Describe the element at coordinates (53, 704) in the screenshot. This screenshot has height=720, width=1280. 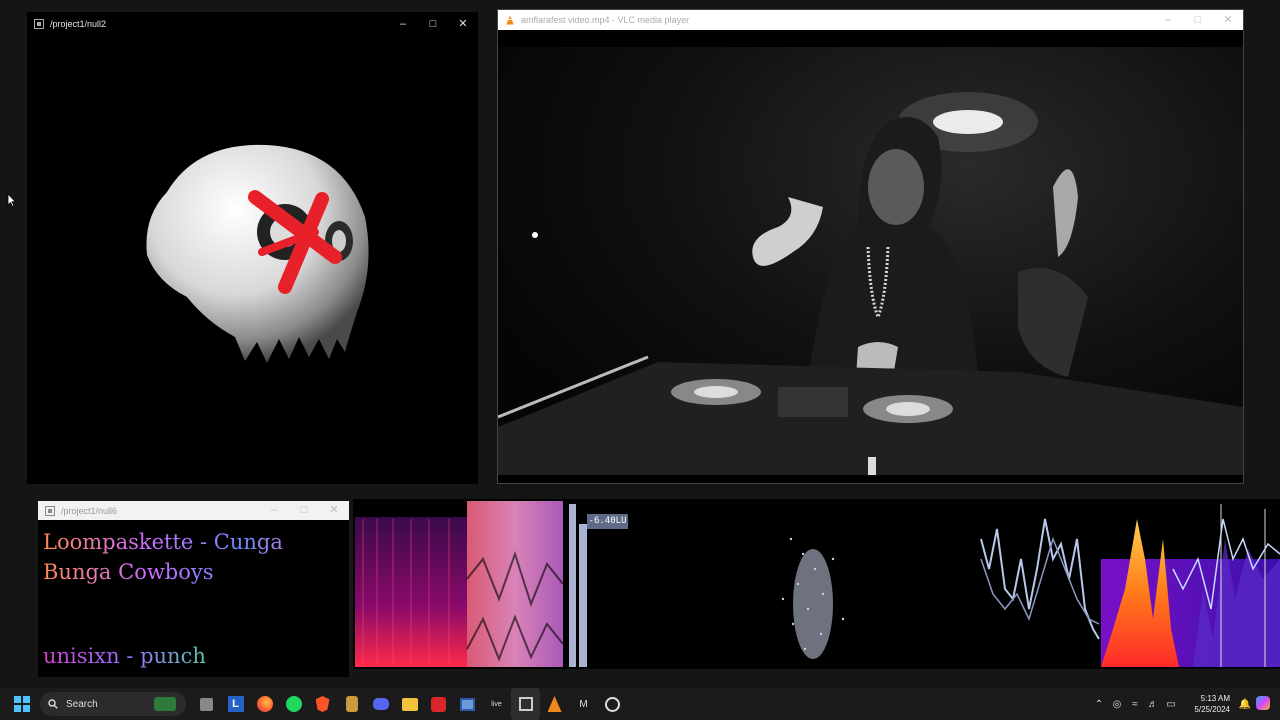
I see `search-icon` at that location.